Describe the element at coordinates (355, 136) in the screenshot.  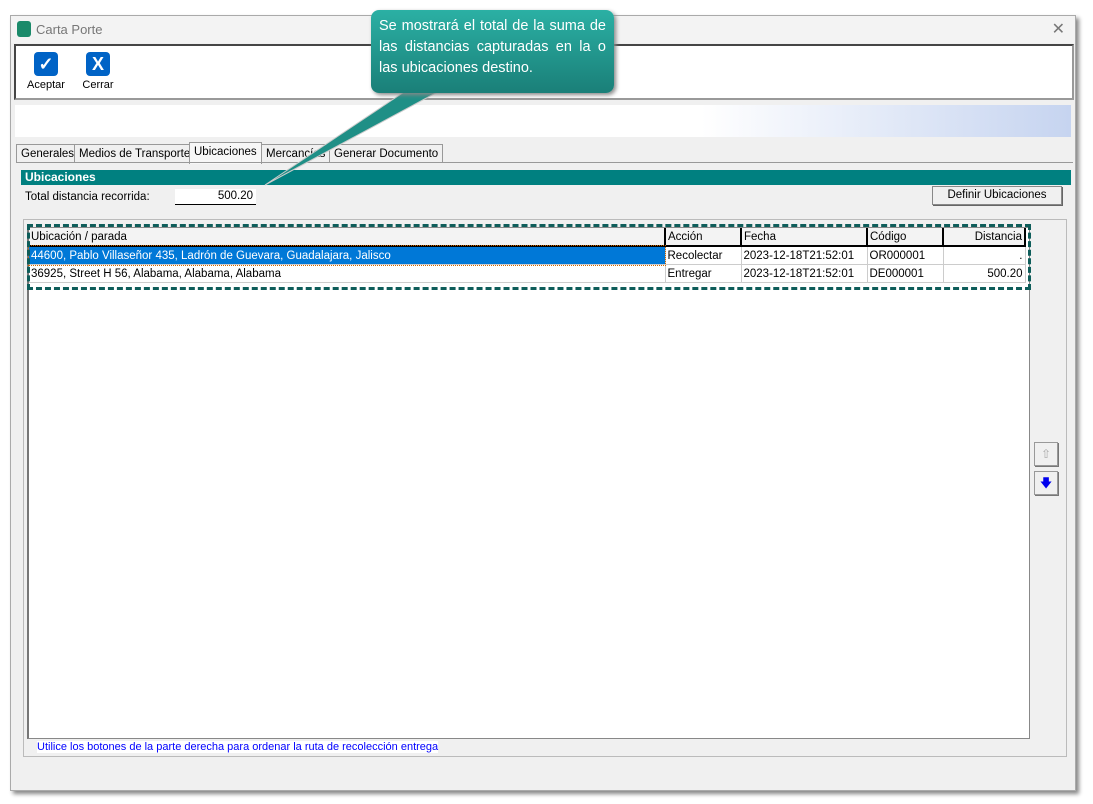
I see `callout-pointer` at that location.